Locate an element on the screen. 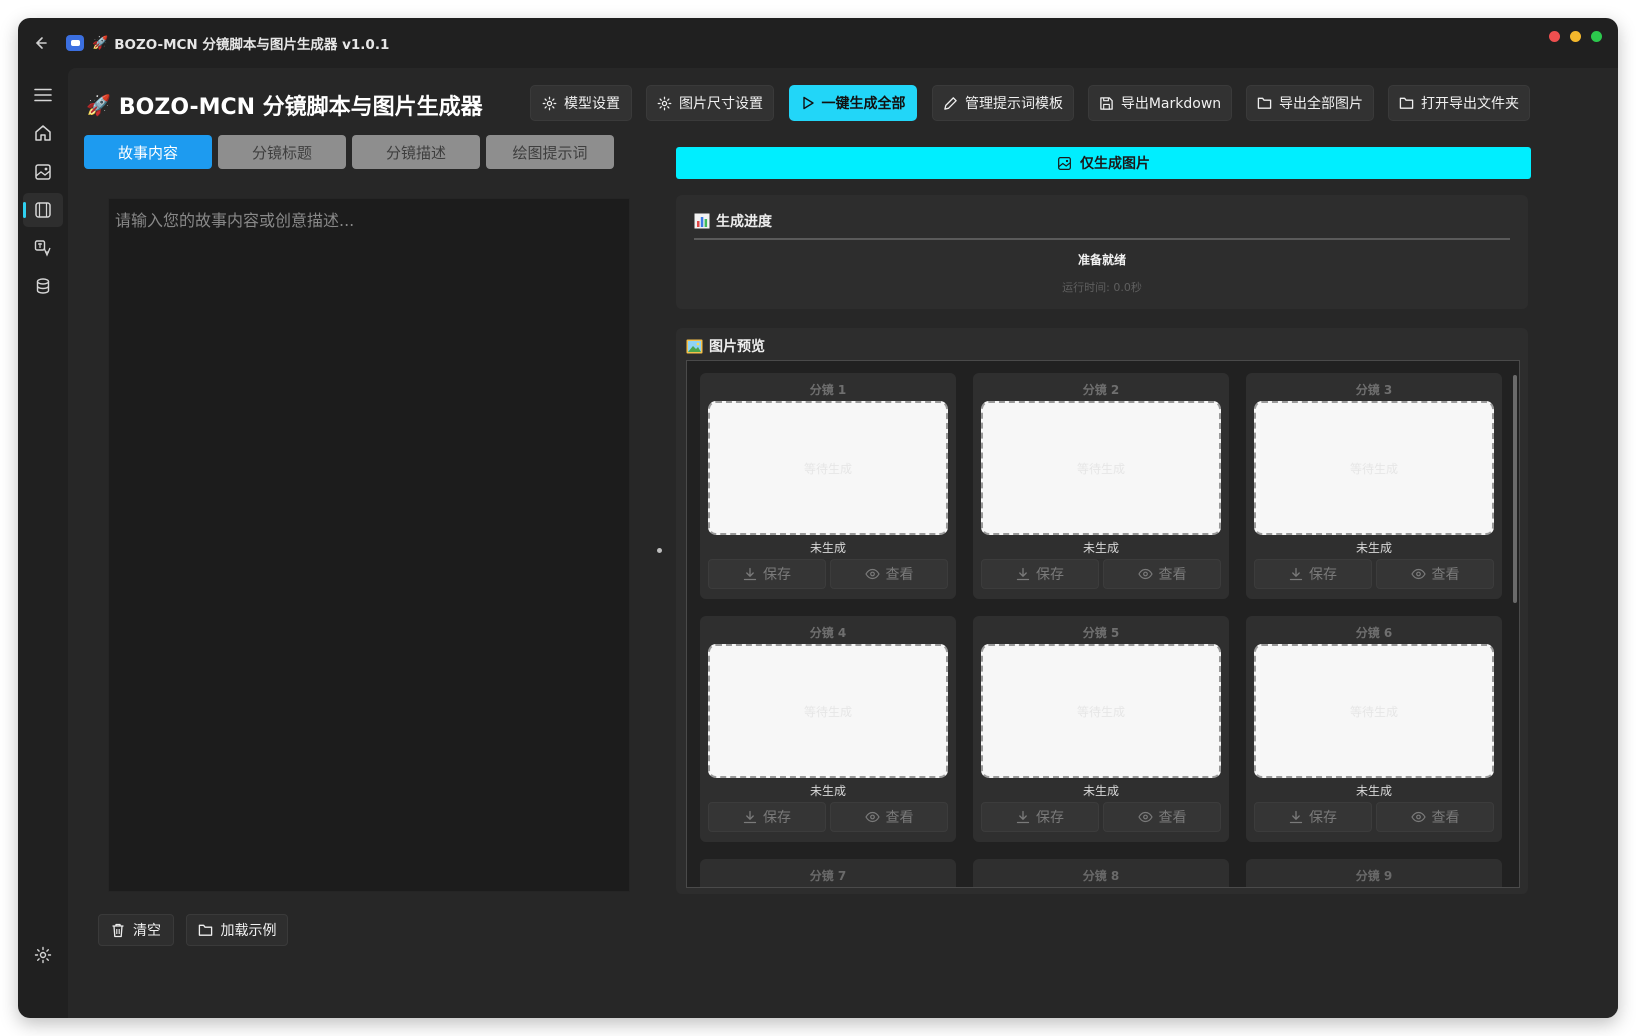  database-icon is located at coordinates (43, 286).